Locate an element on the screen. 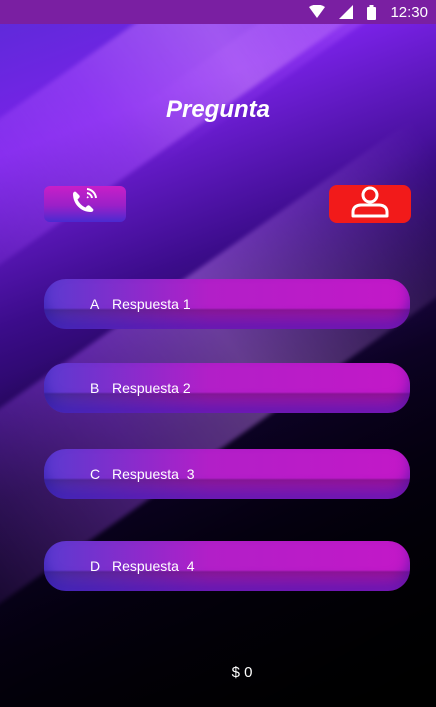 The width and height of the screenshot is (436, 707). answer-letter: D is located at coordinates (95, 566).